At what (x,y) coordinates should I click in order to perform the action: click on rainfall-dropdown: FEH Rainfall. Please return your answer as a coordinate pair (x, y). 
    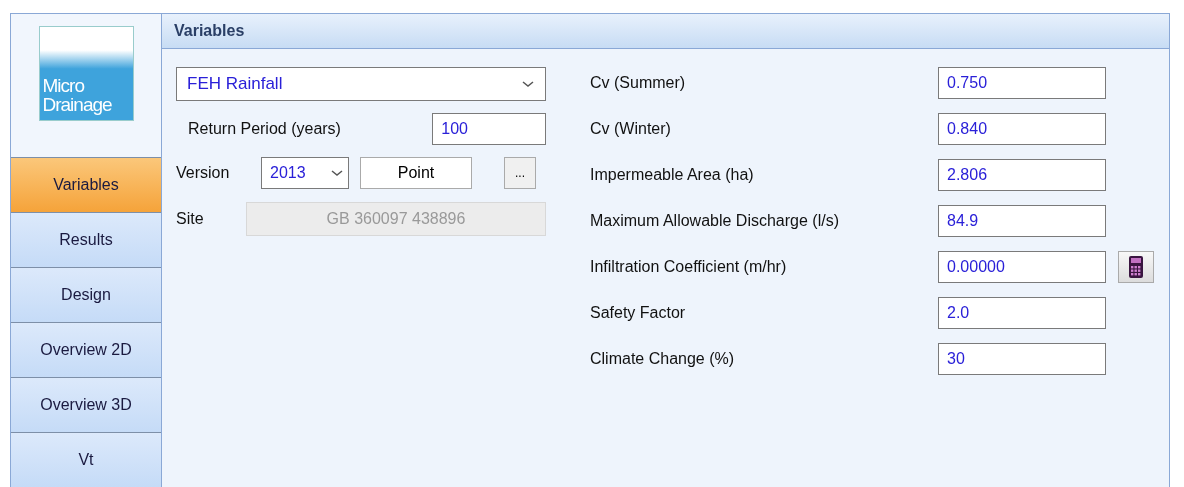
    Looking at the image, I should click on (361, 84).